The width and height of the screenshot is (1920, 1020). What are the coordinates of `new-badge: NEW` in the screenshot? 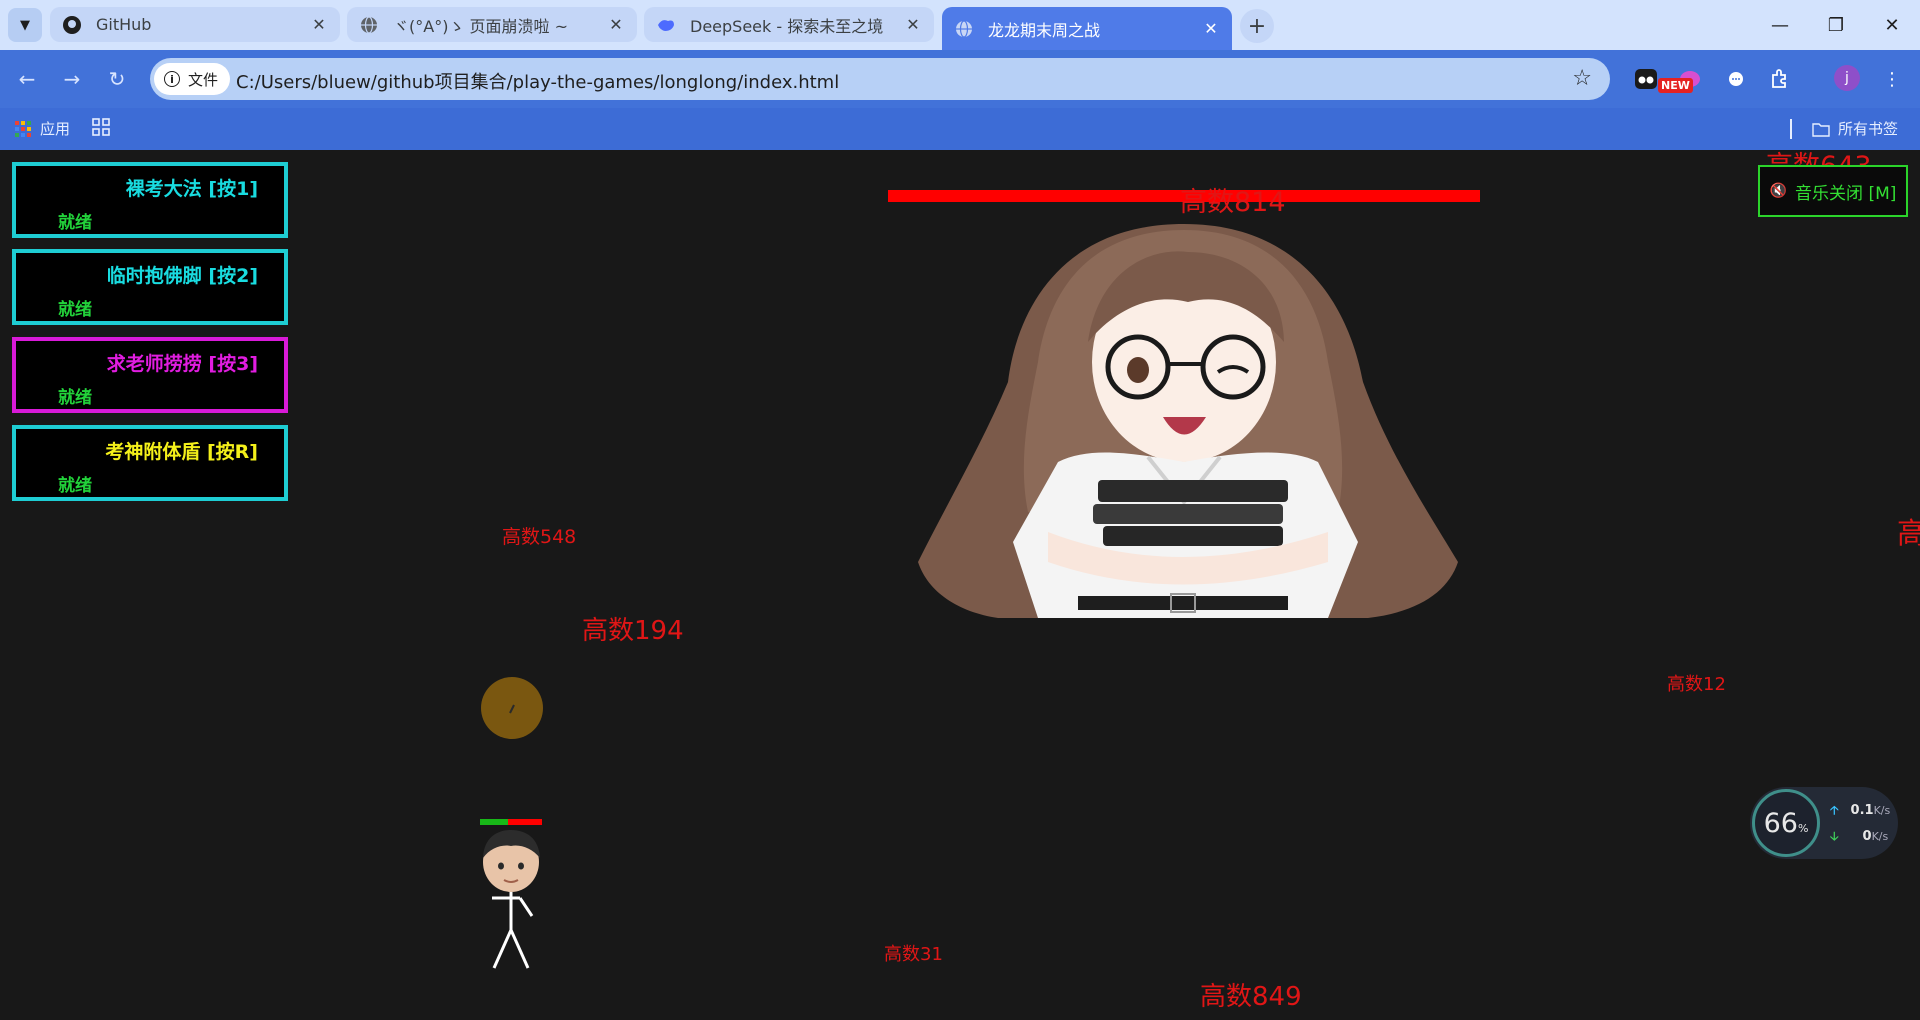 It's located at (1675, 85).